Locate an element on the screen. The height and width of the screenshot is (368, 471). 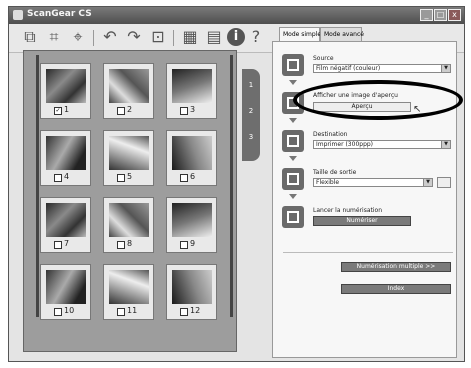
film-frame: 3 is located at coordinates (191, 91).